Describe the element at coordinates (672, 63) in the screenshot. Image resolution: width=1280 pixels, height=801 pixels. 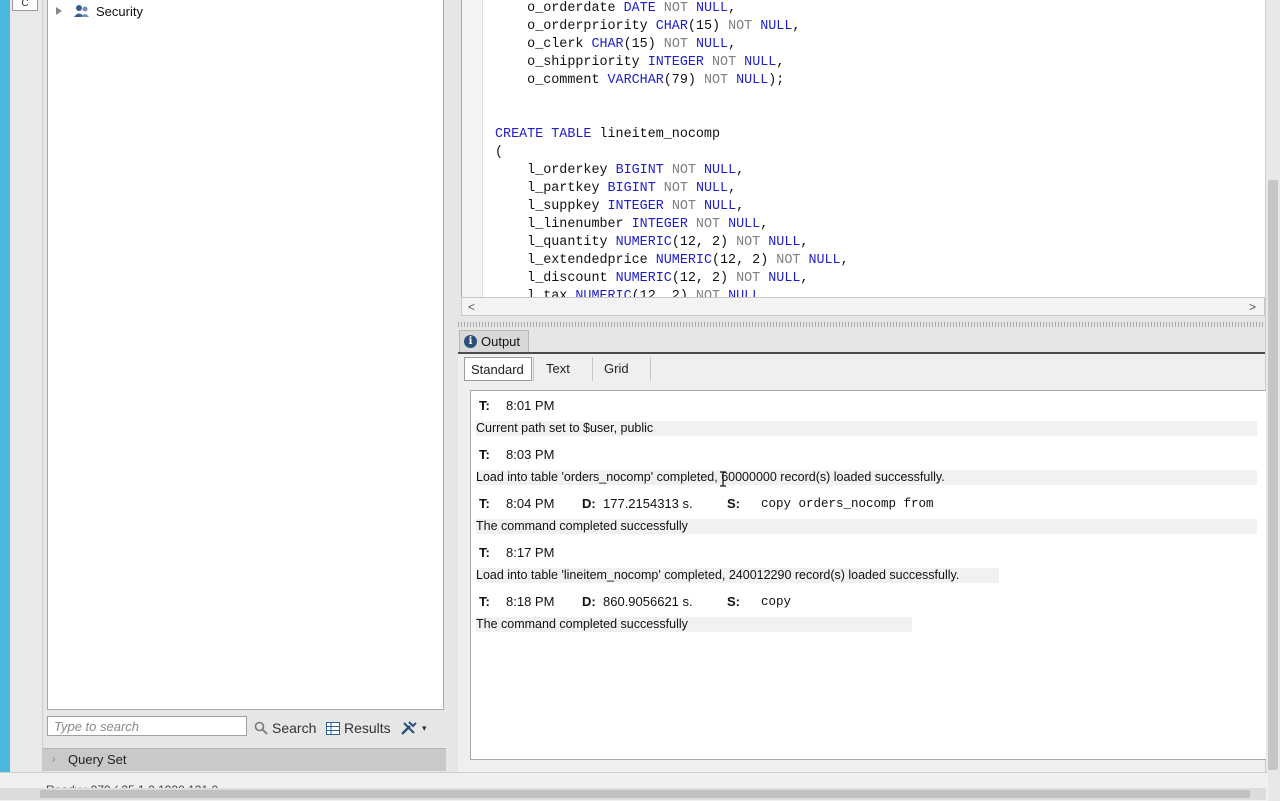
I see `code-line: o_shippriority INTEGER NOT NULL,` at that location.